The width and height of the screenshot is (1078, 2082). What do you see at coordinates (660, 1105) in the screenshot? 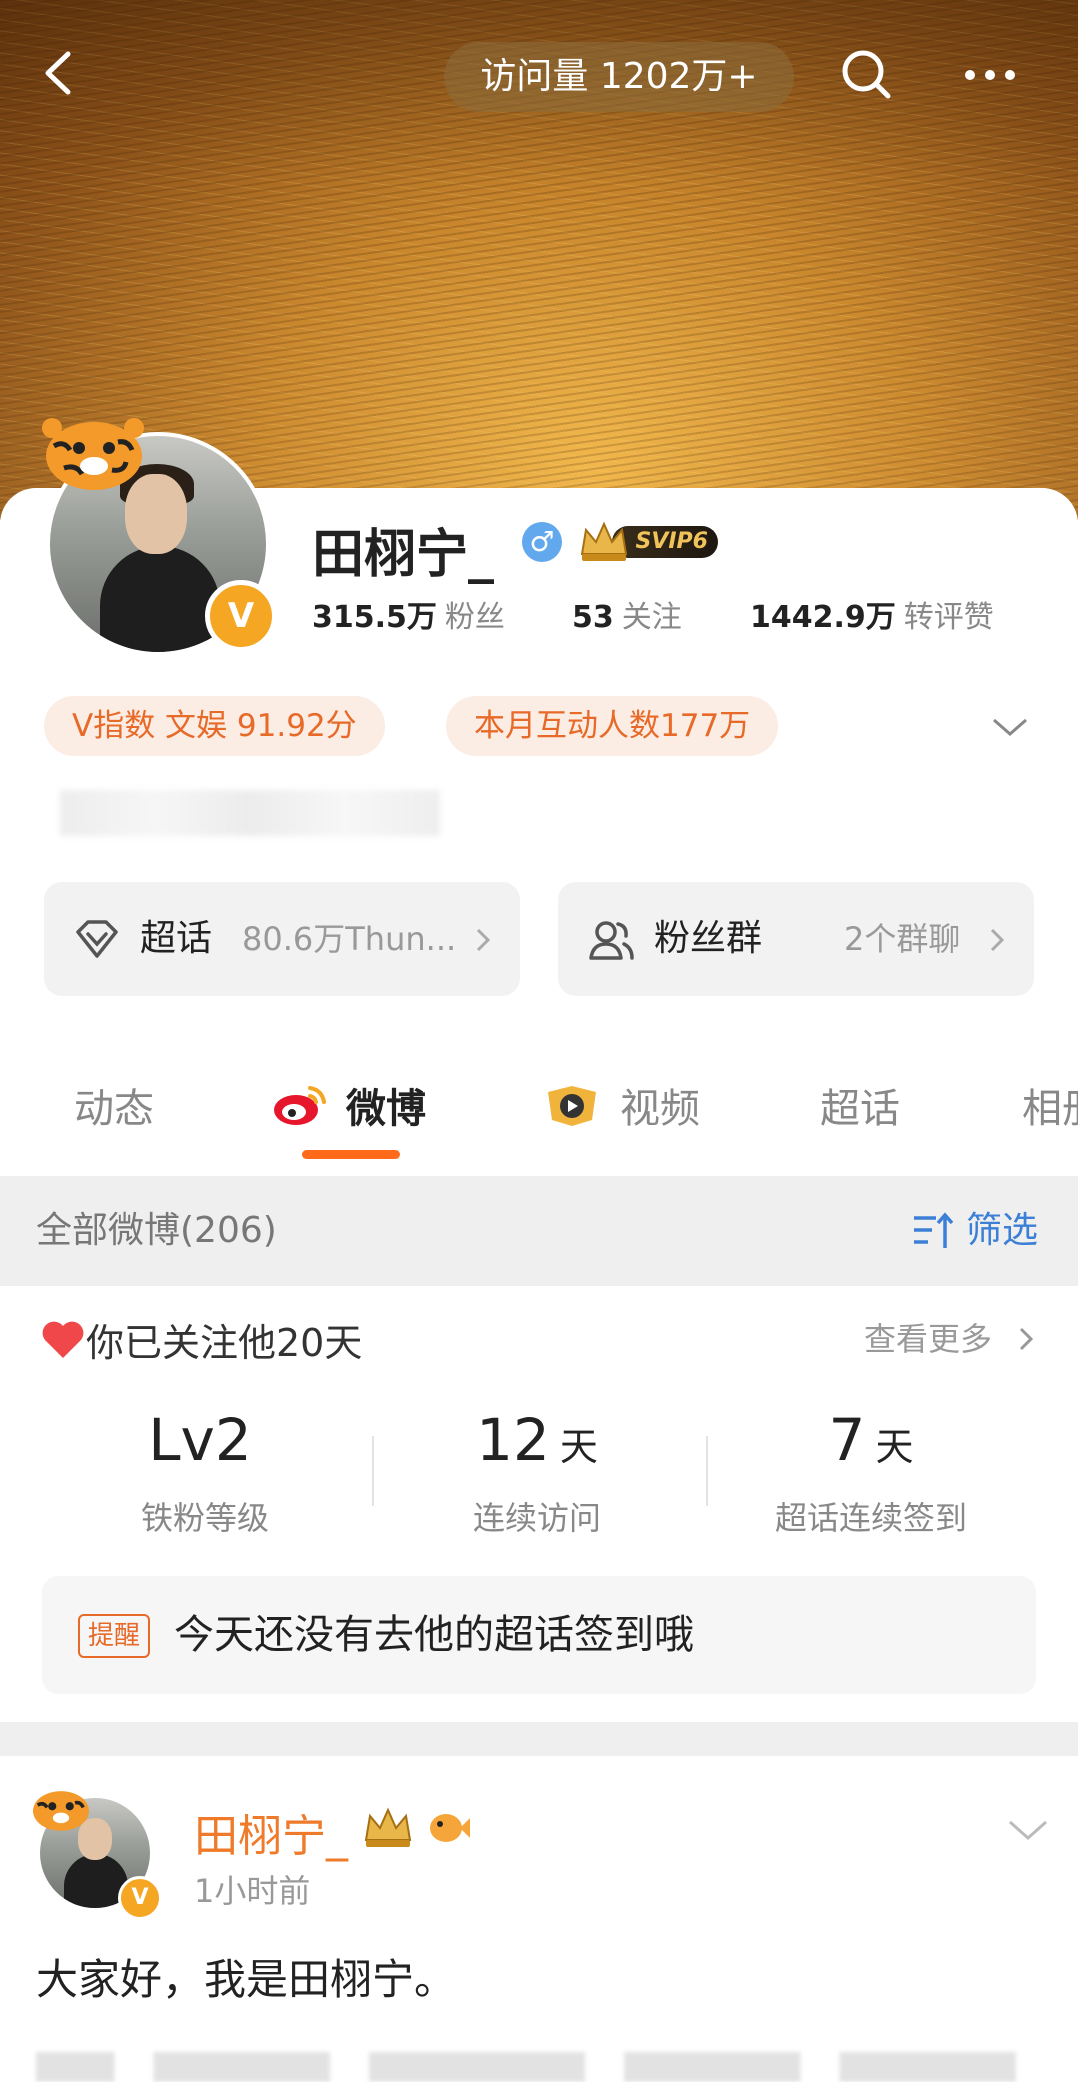
I see `tab-video: 视频` at bounding box center [660, 1105].